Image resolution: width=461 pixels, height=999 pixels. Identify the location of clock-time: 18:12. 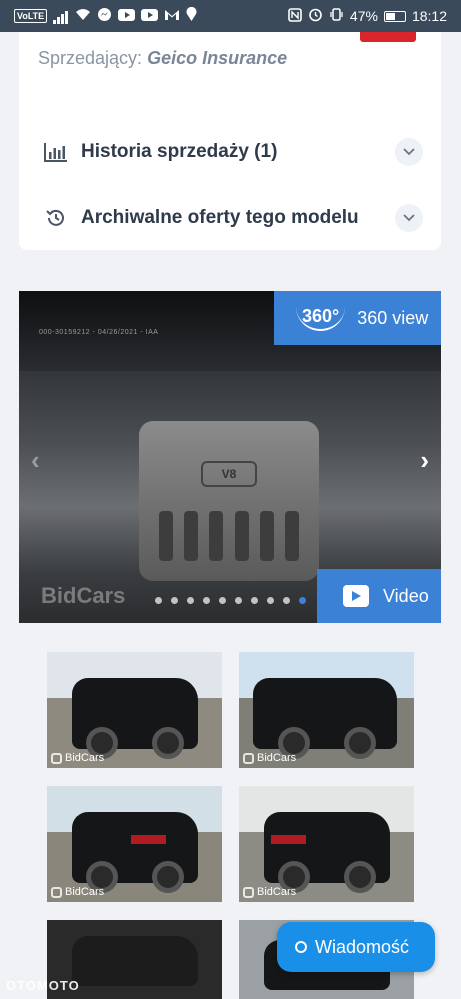
(429, 16).